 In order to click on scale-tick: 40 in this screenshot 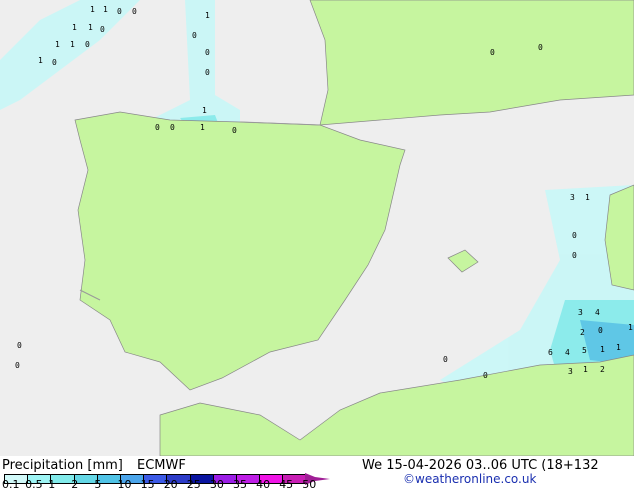, I will do `click(263, 484)`.